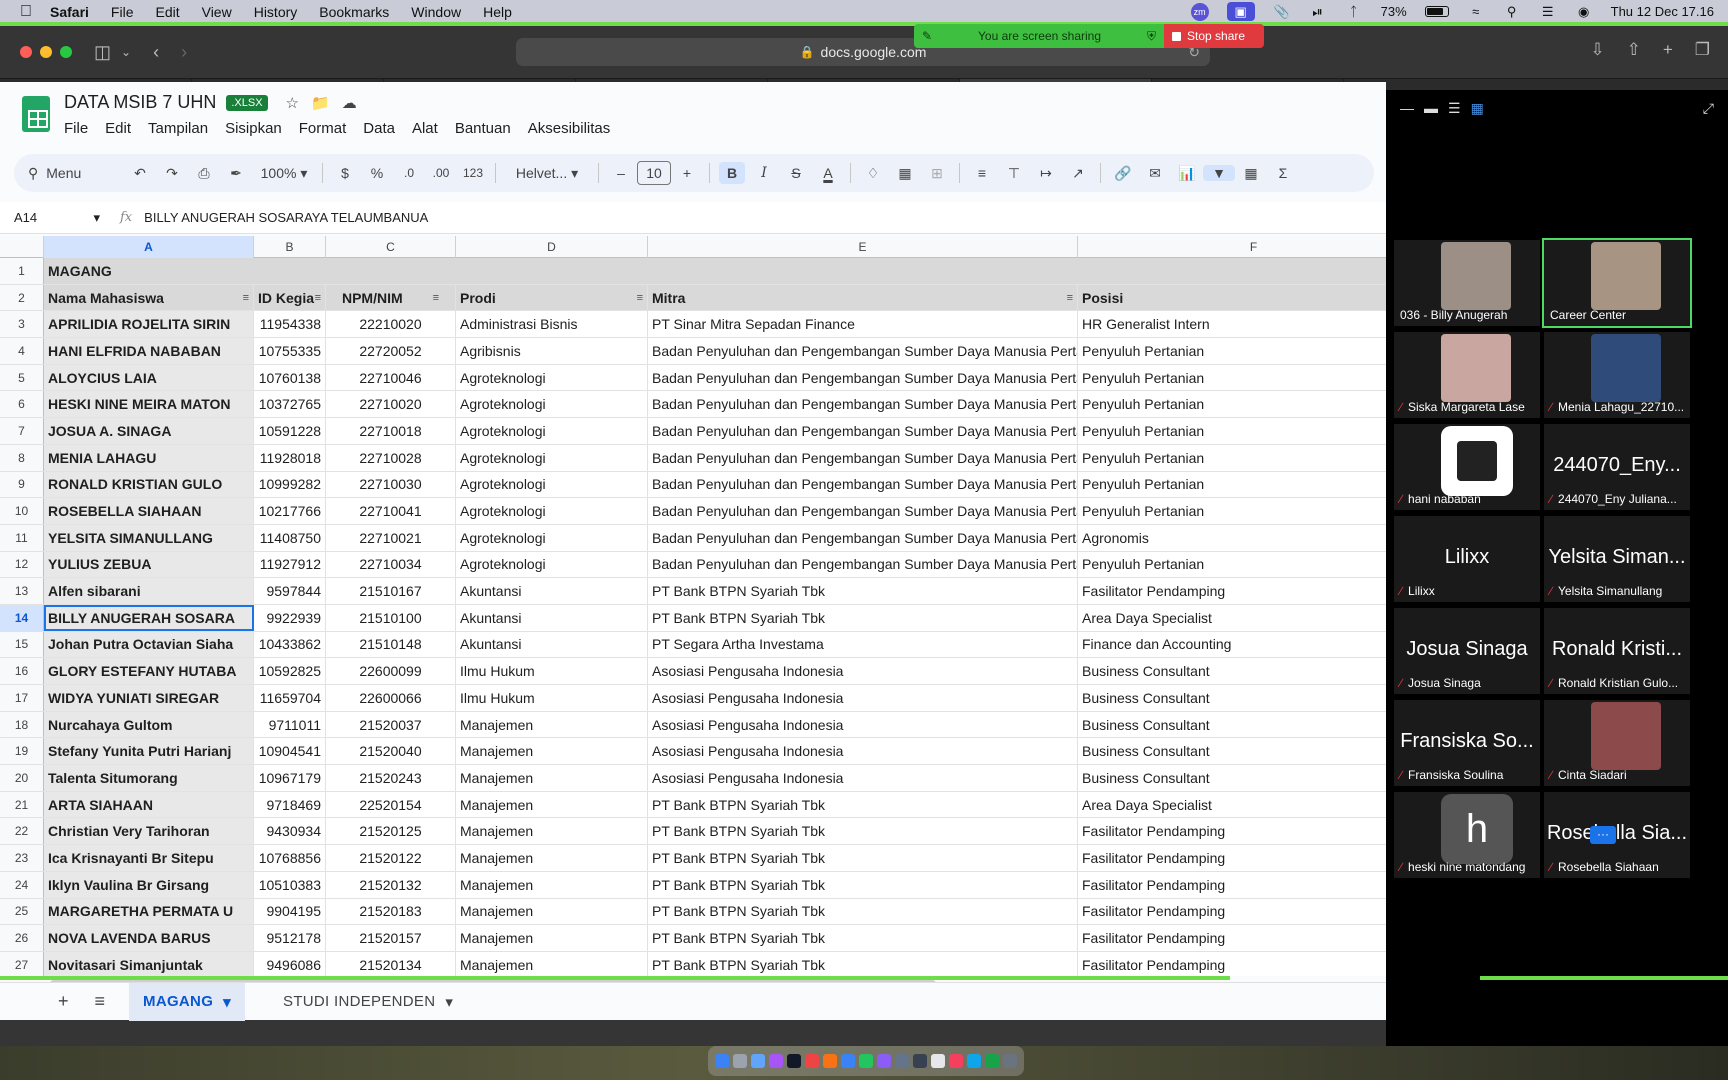 This screenshot has width=1728, height=1080. Describe the element at coordinates (863, 671) in the screenshot. I see `table-cell: Asosiasi Pengusaha Indonesia` at that location.